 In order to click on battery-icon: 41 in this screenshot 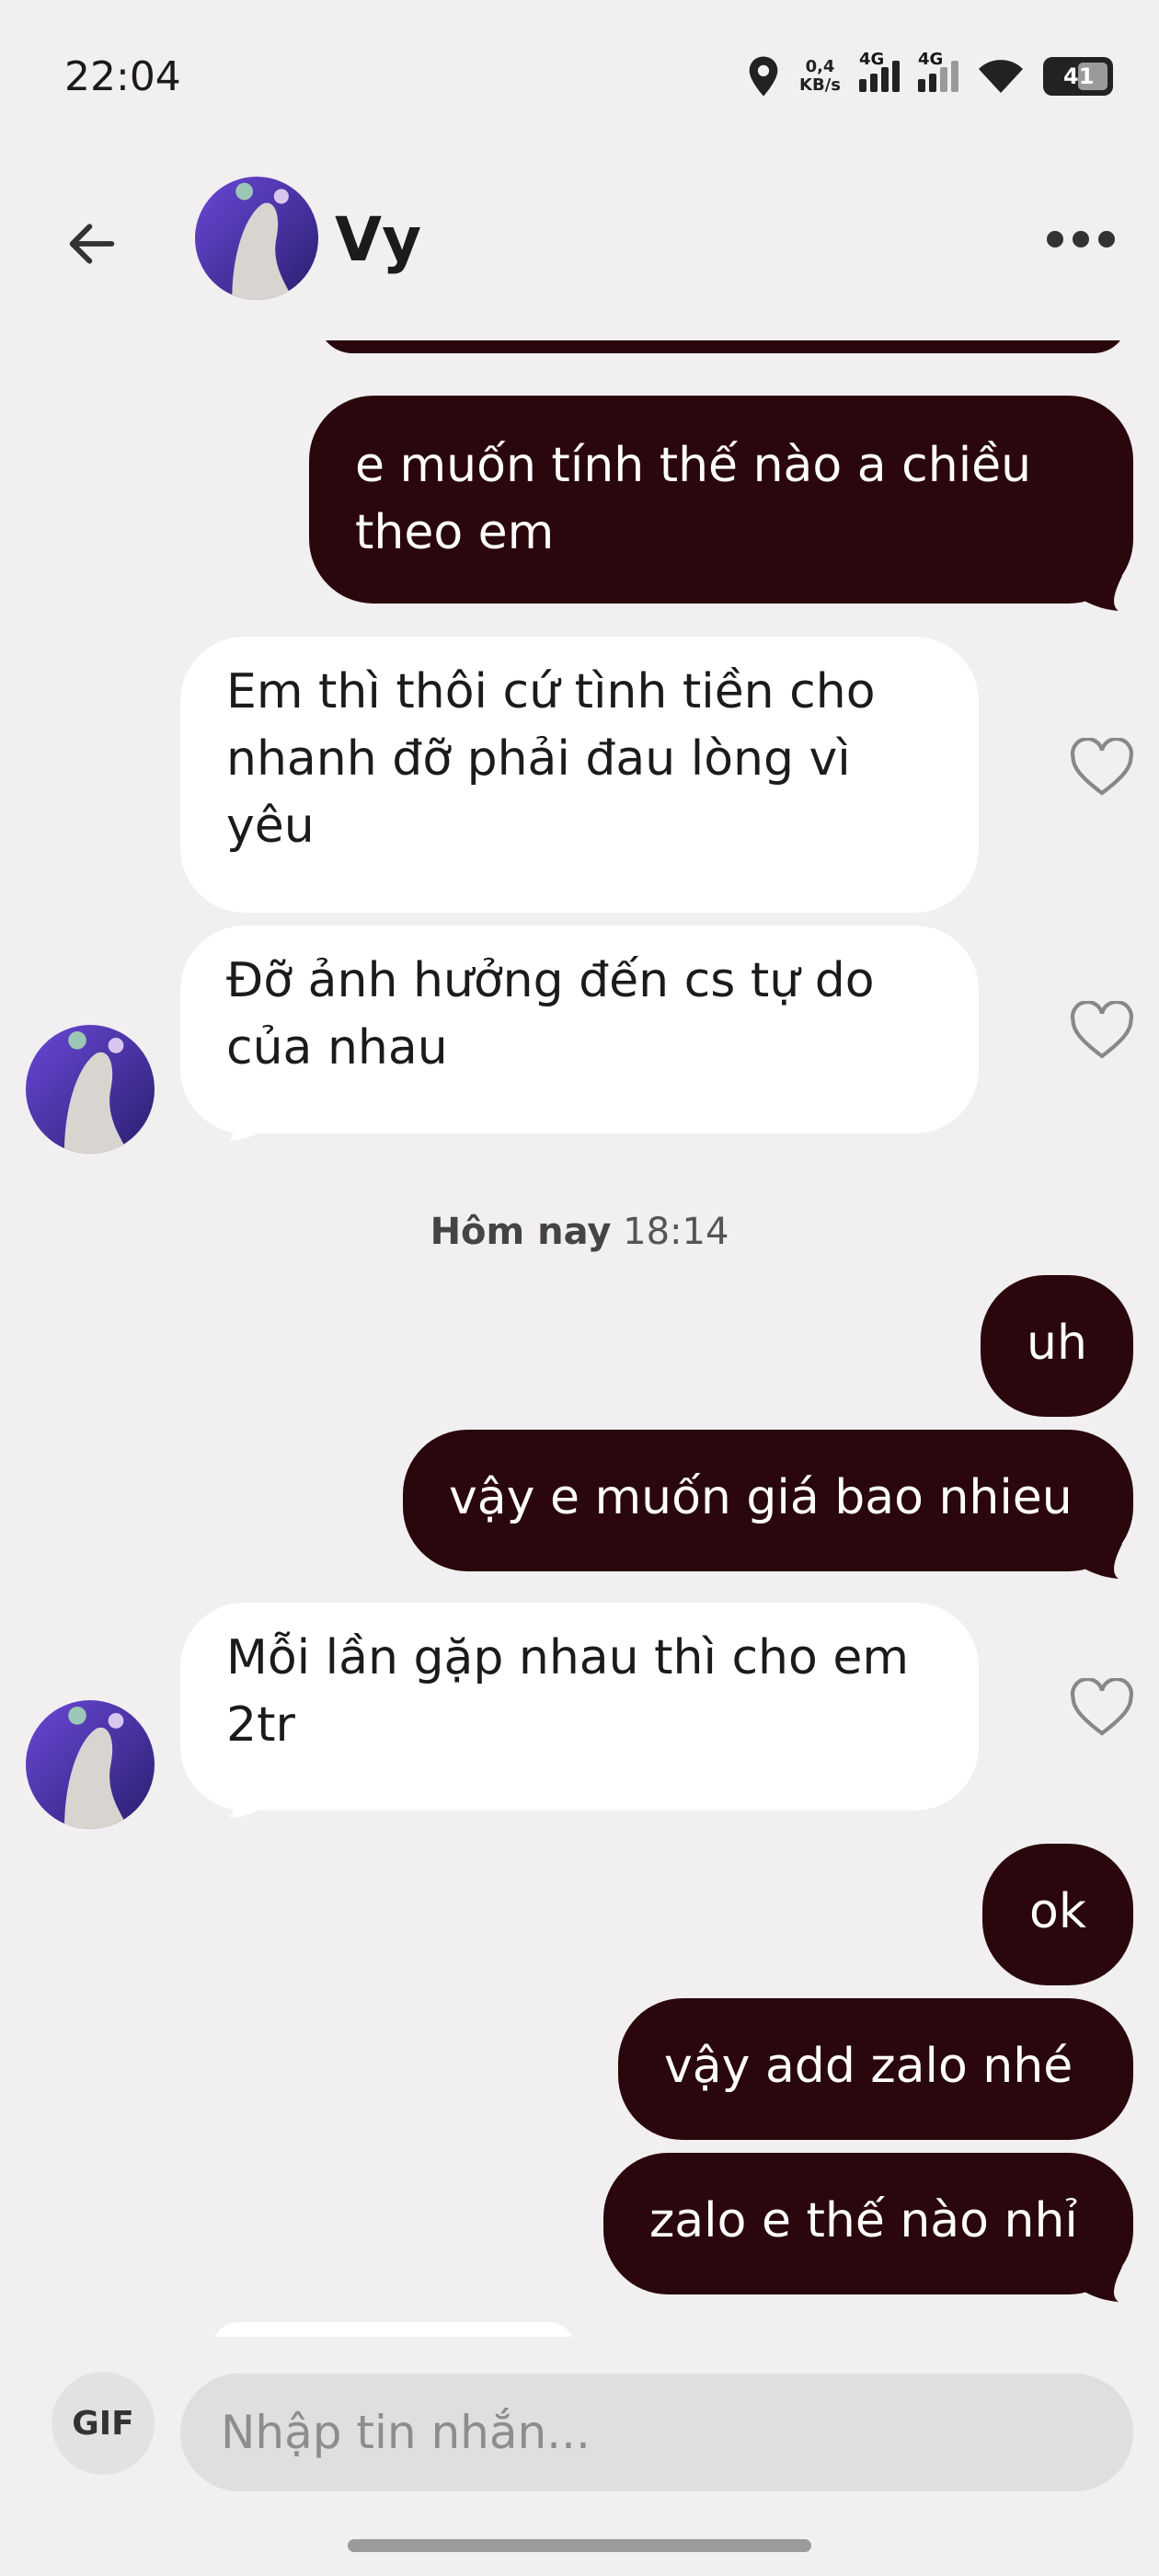, I will do `click(1078, 76)`.